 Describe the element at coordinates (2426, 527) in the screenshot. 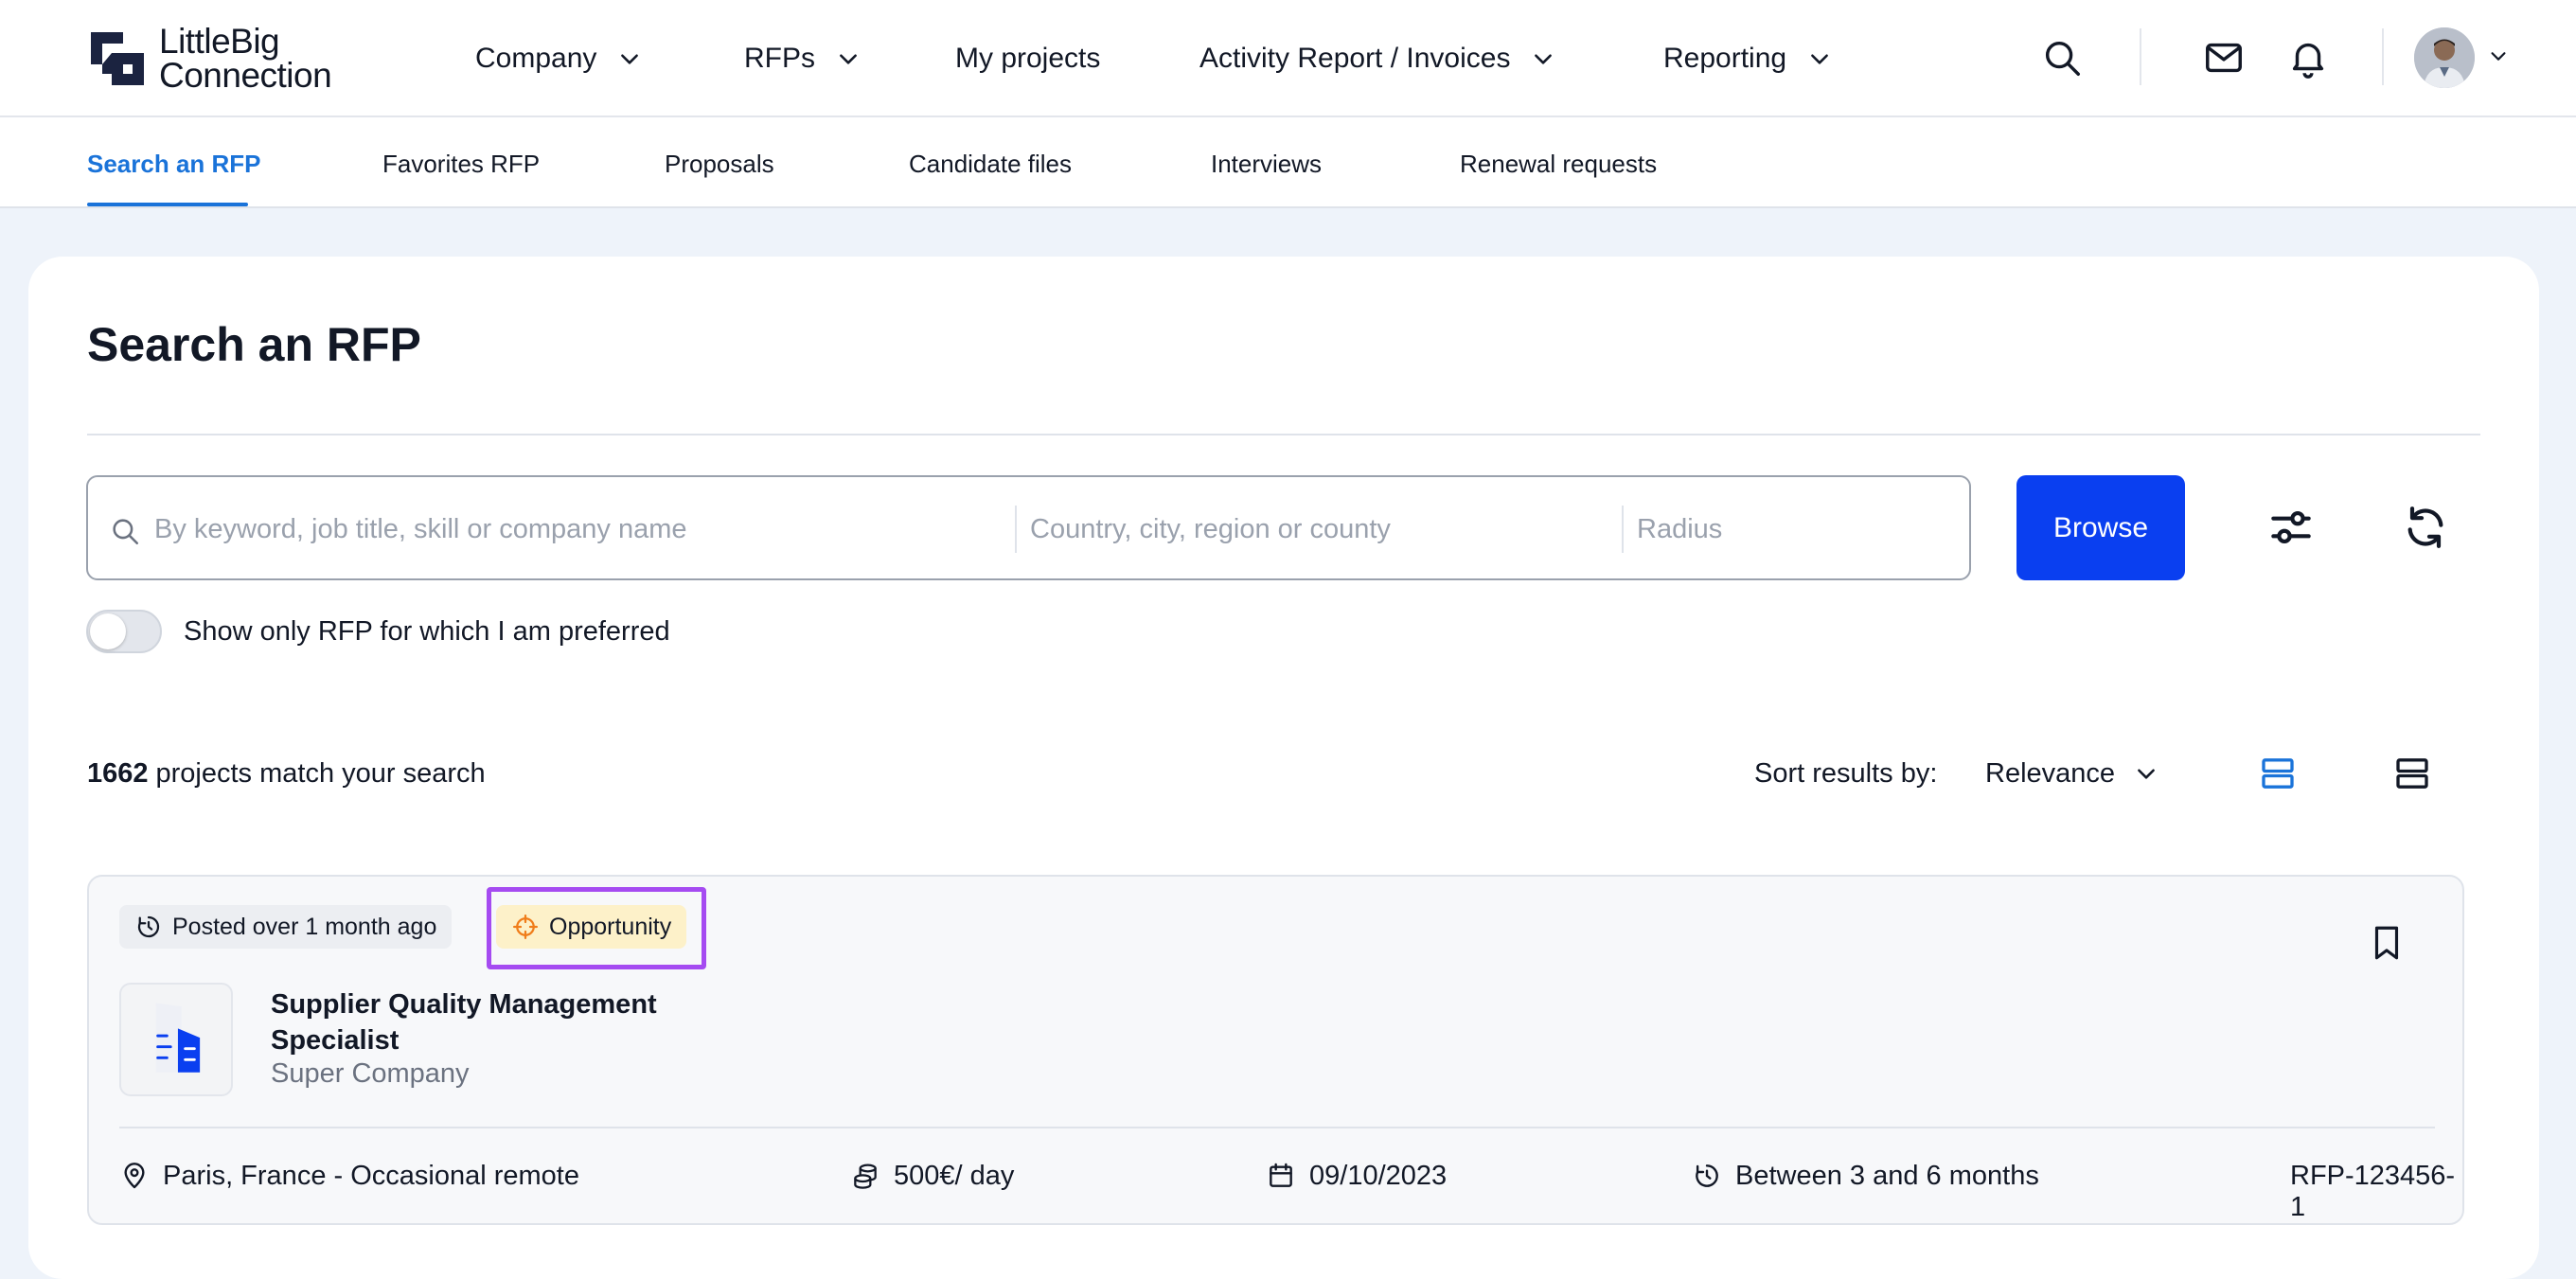

I see `reset-icon` at that location.